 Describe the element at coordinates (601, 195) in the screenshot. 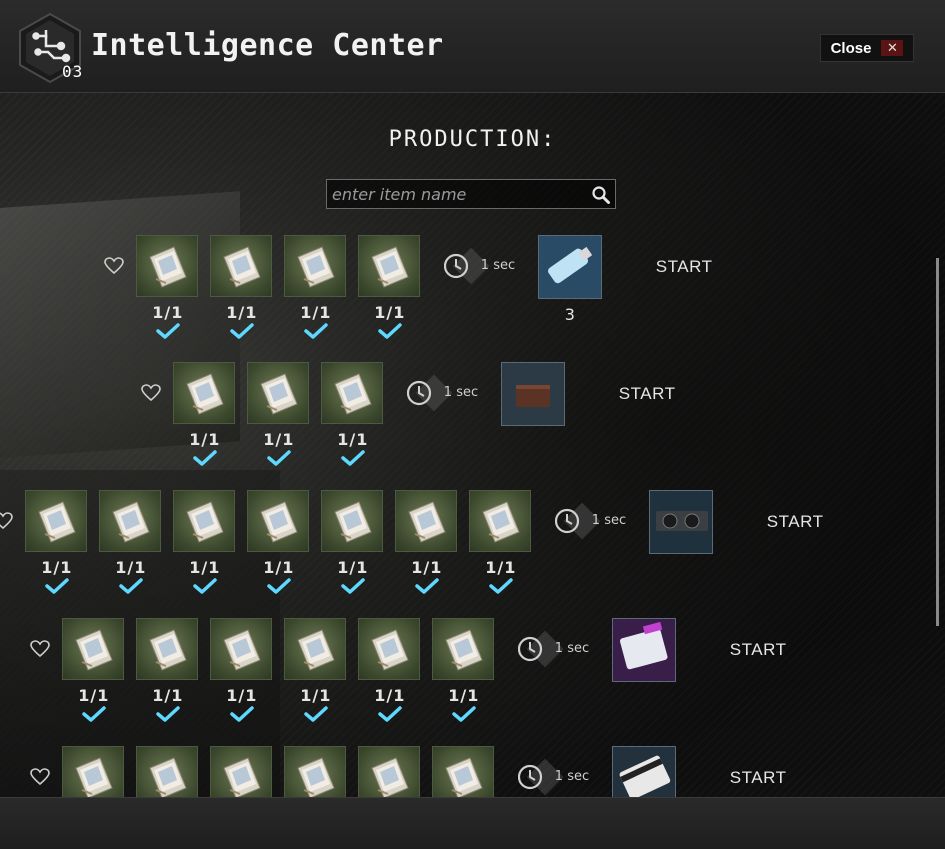

I see `search-icon` at that location.